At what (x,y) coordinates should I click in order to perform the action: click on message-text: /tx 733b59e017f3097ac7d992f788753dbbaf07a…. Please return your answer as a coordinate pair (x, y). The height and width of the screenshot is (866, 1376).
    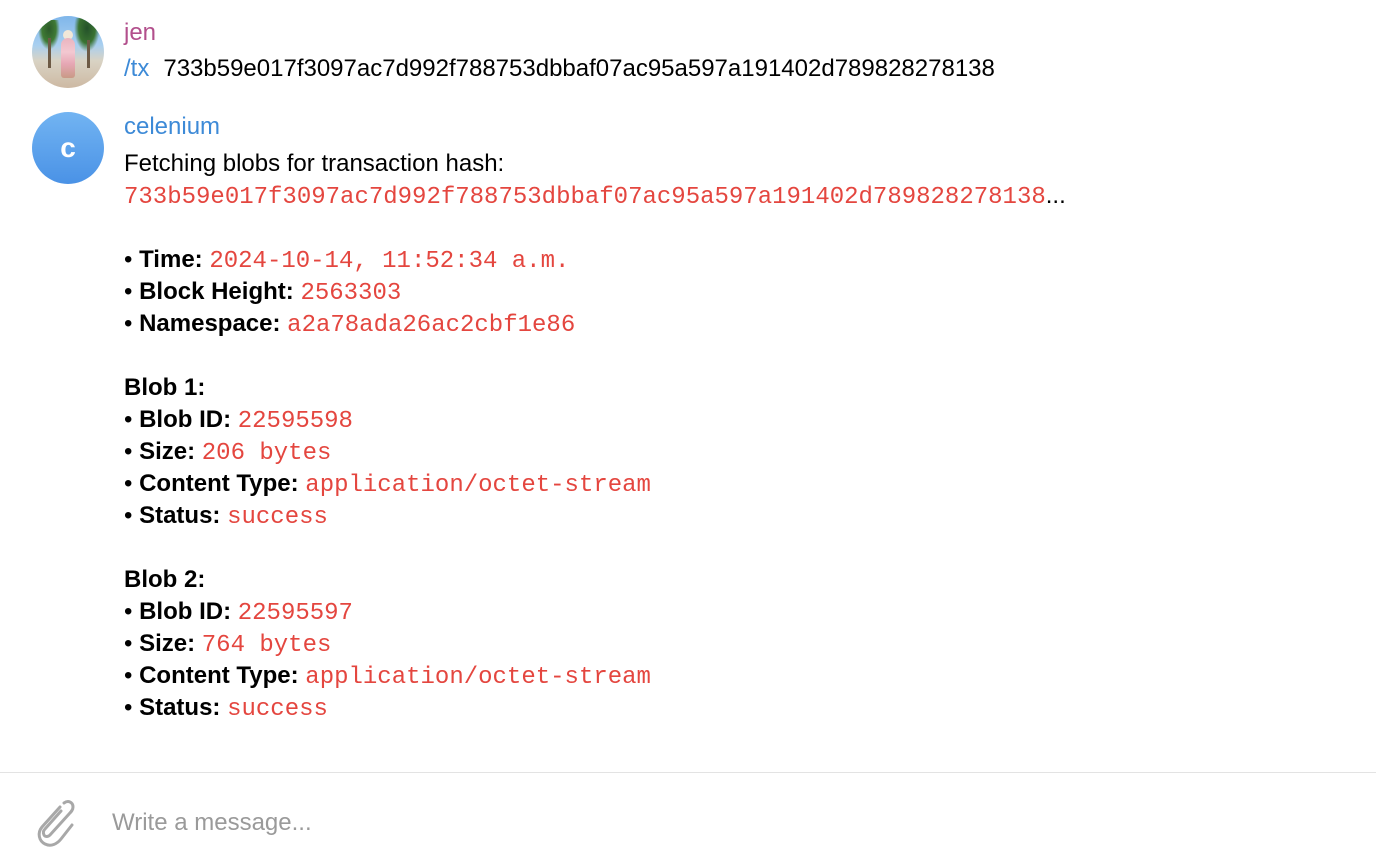
    Looking at the image, I should click on (559, 69).